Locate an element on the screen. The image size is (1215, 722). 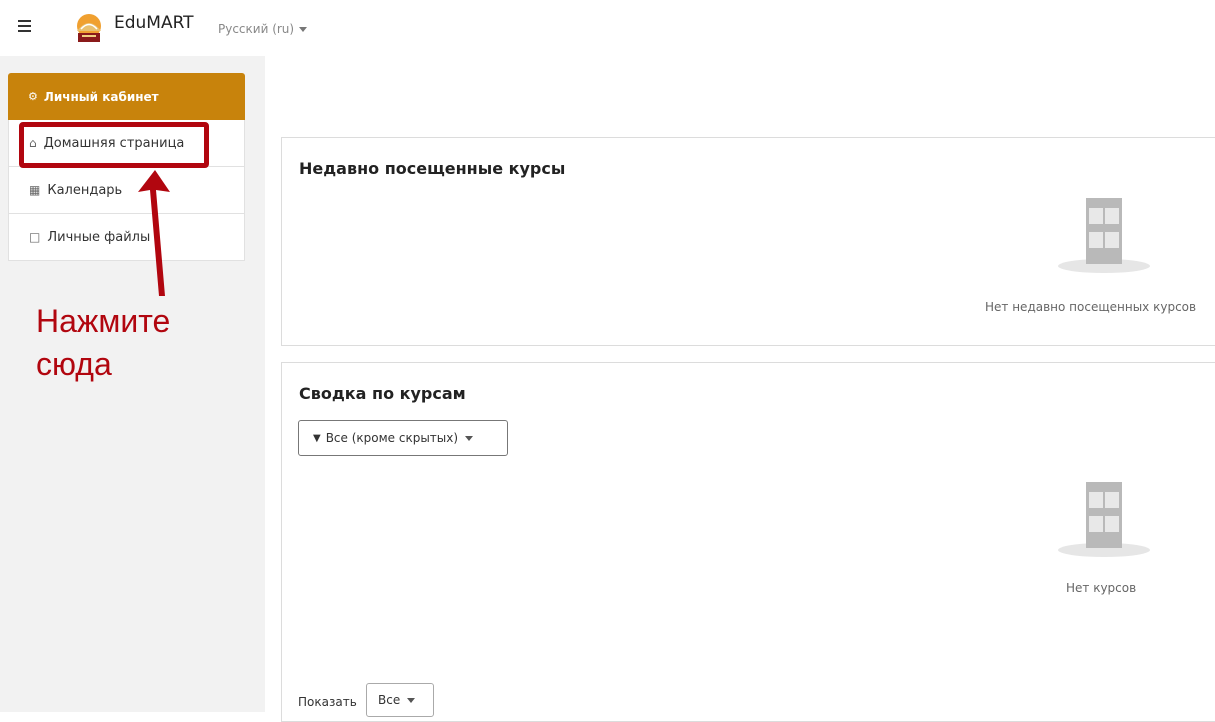
annotation-arrow is located at coordinates (154, 233).